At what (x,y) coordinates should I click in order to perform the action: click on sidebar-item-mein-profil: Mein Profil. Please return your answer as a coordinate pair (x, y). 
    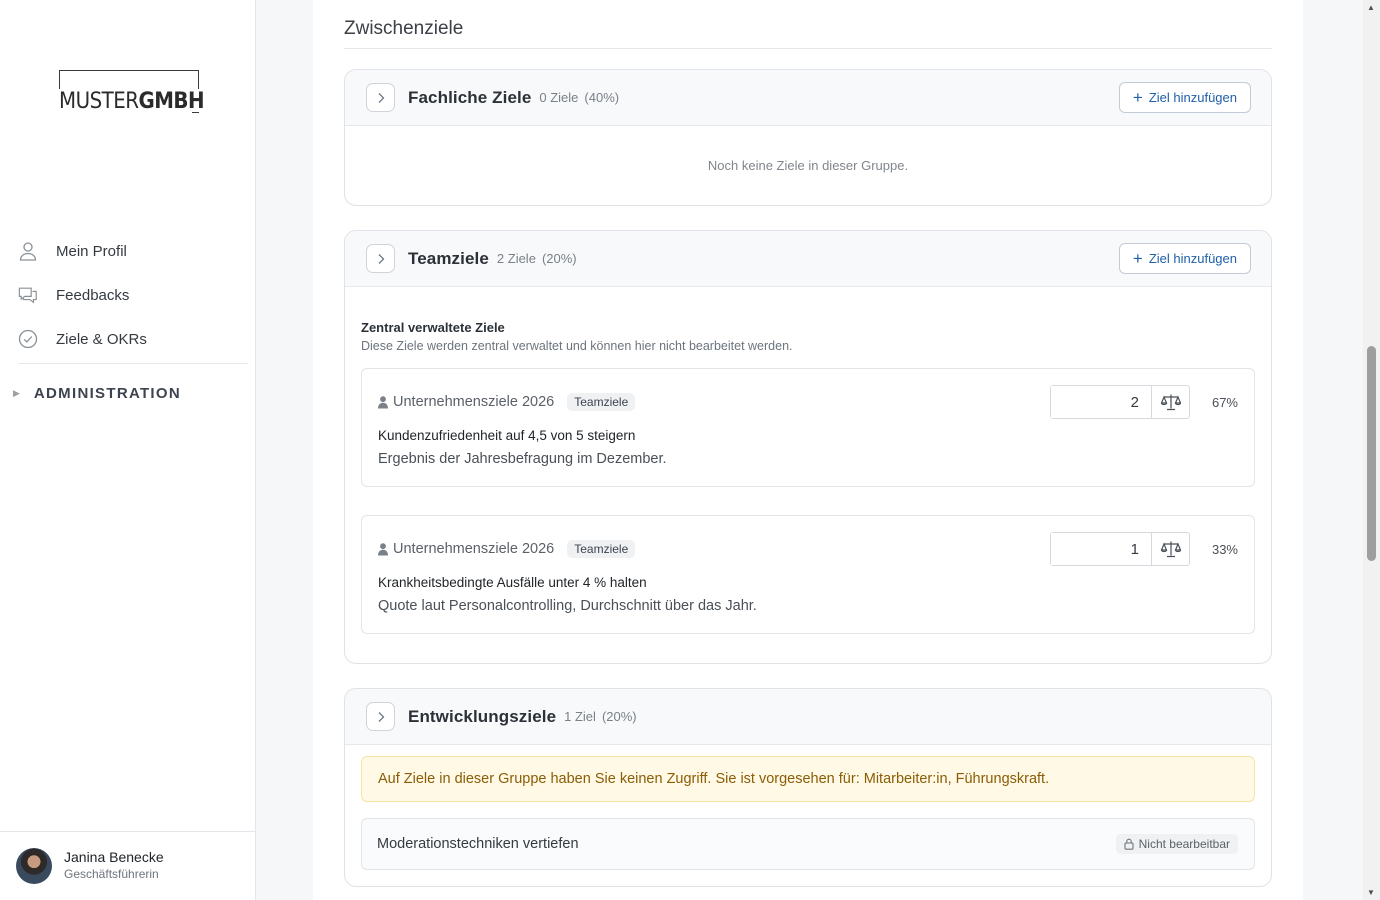
    Looking at the image, I should click on (124, 251).